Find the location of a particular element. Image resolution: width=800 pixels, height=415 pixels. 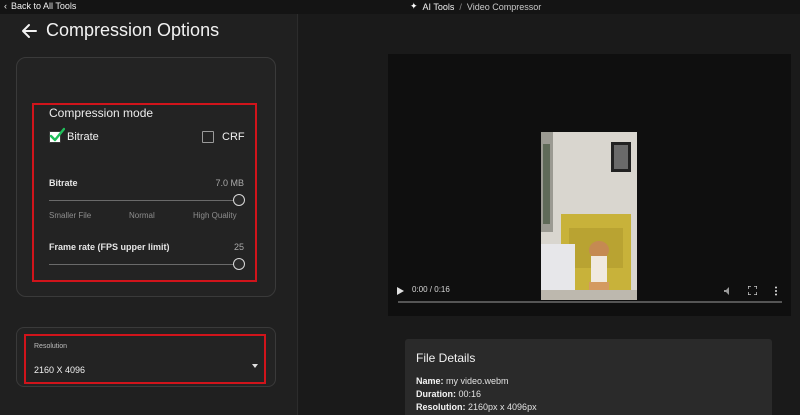

arrow-left-icon is located at coordinates (29, 31).